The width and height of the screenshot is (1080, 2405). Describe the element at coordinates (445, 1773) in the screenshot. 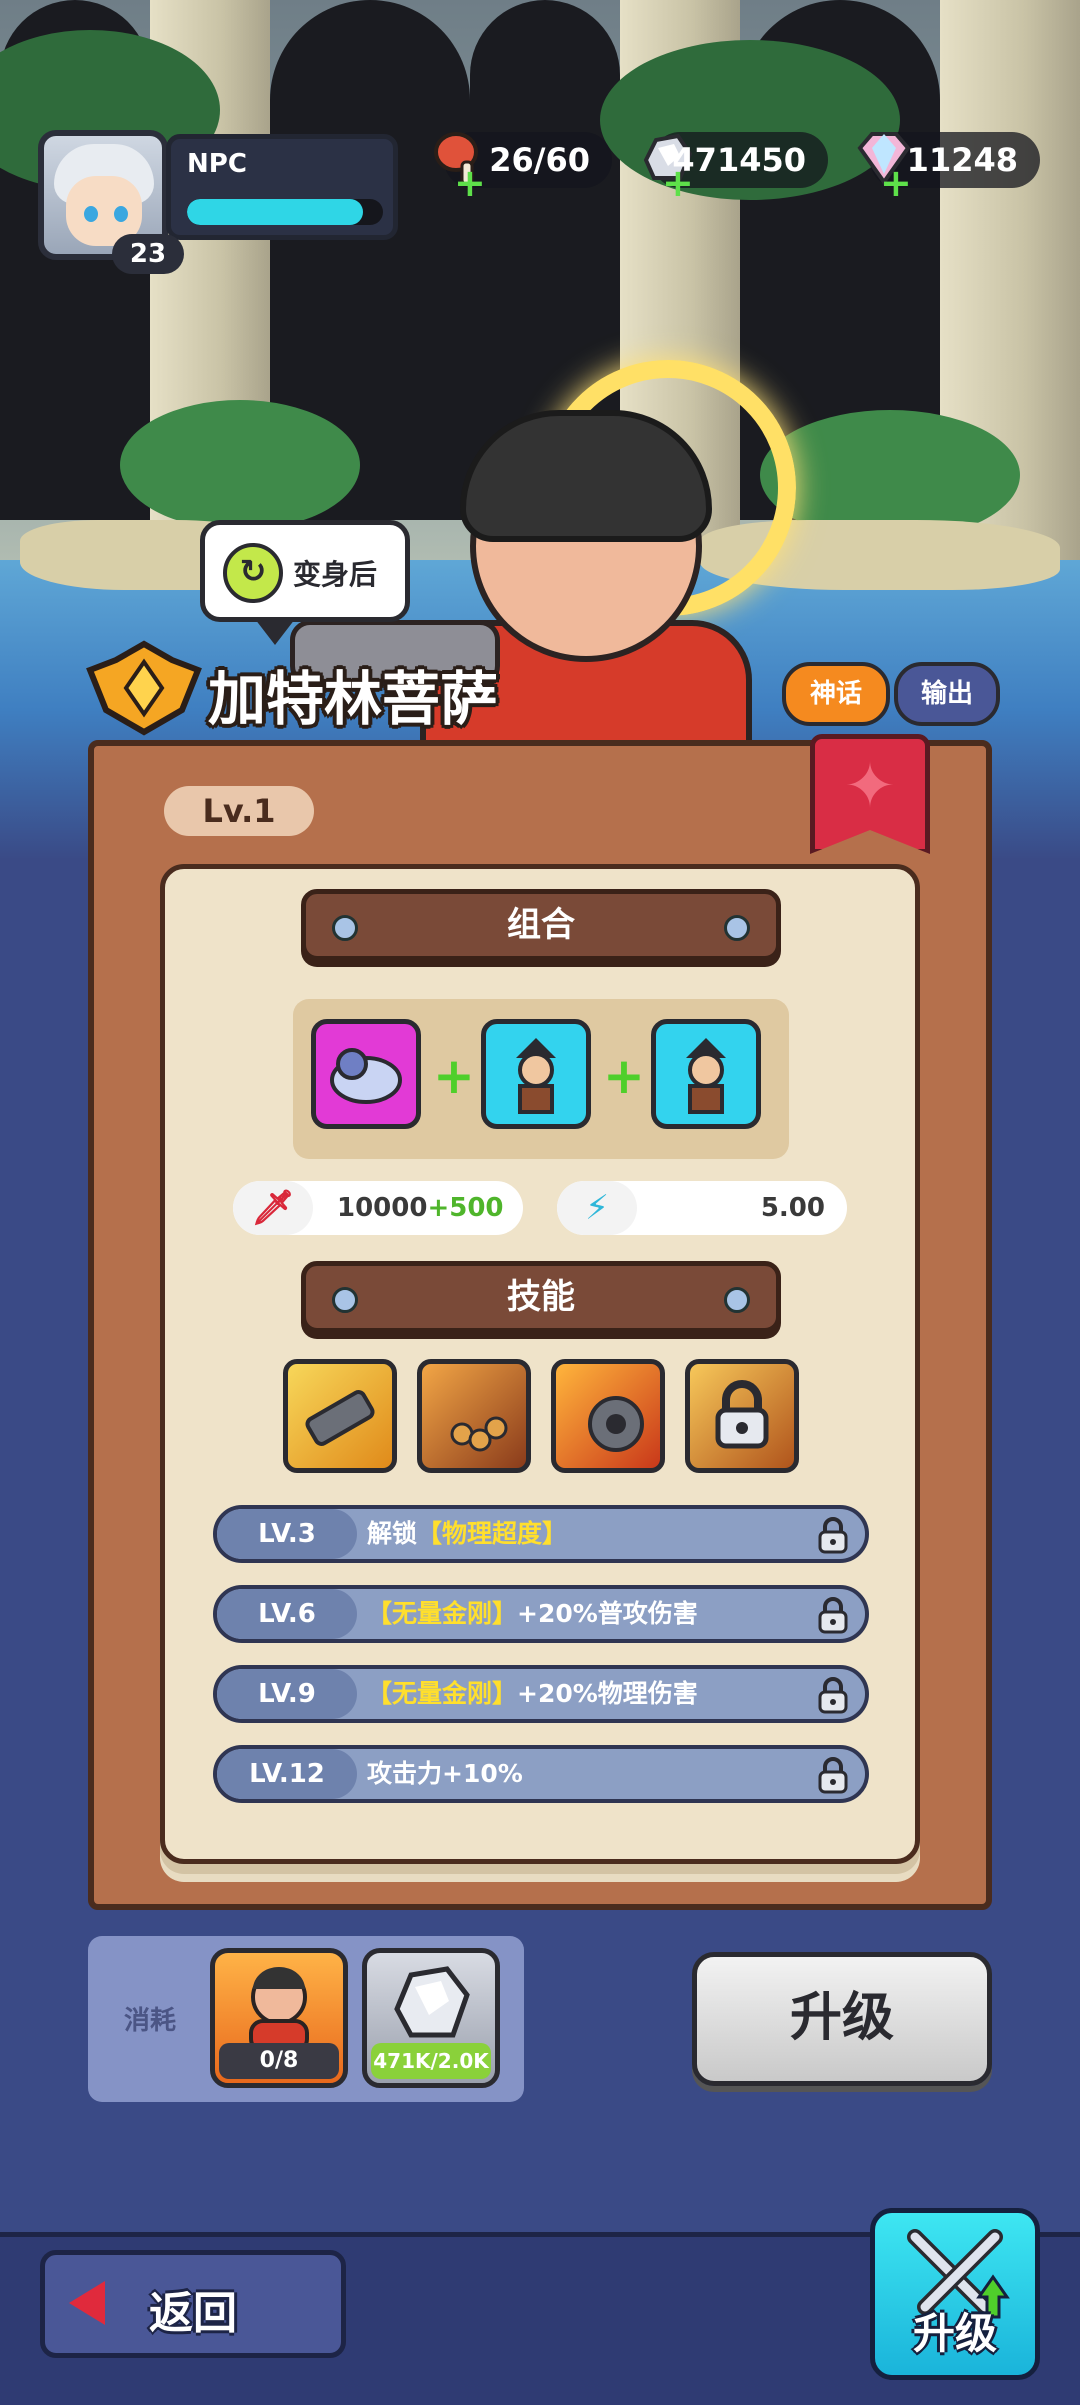

I see `unlock-description: 攻击力+10%` at that location.